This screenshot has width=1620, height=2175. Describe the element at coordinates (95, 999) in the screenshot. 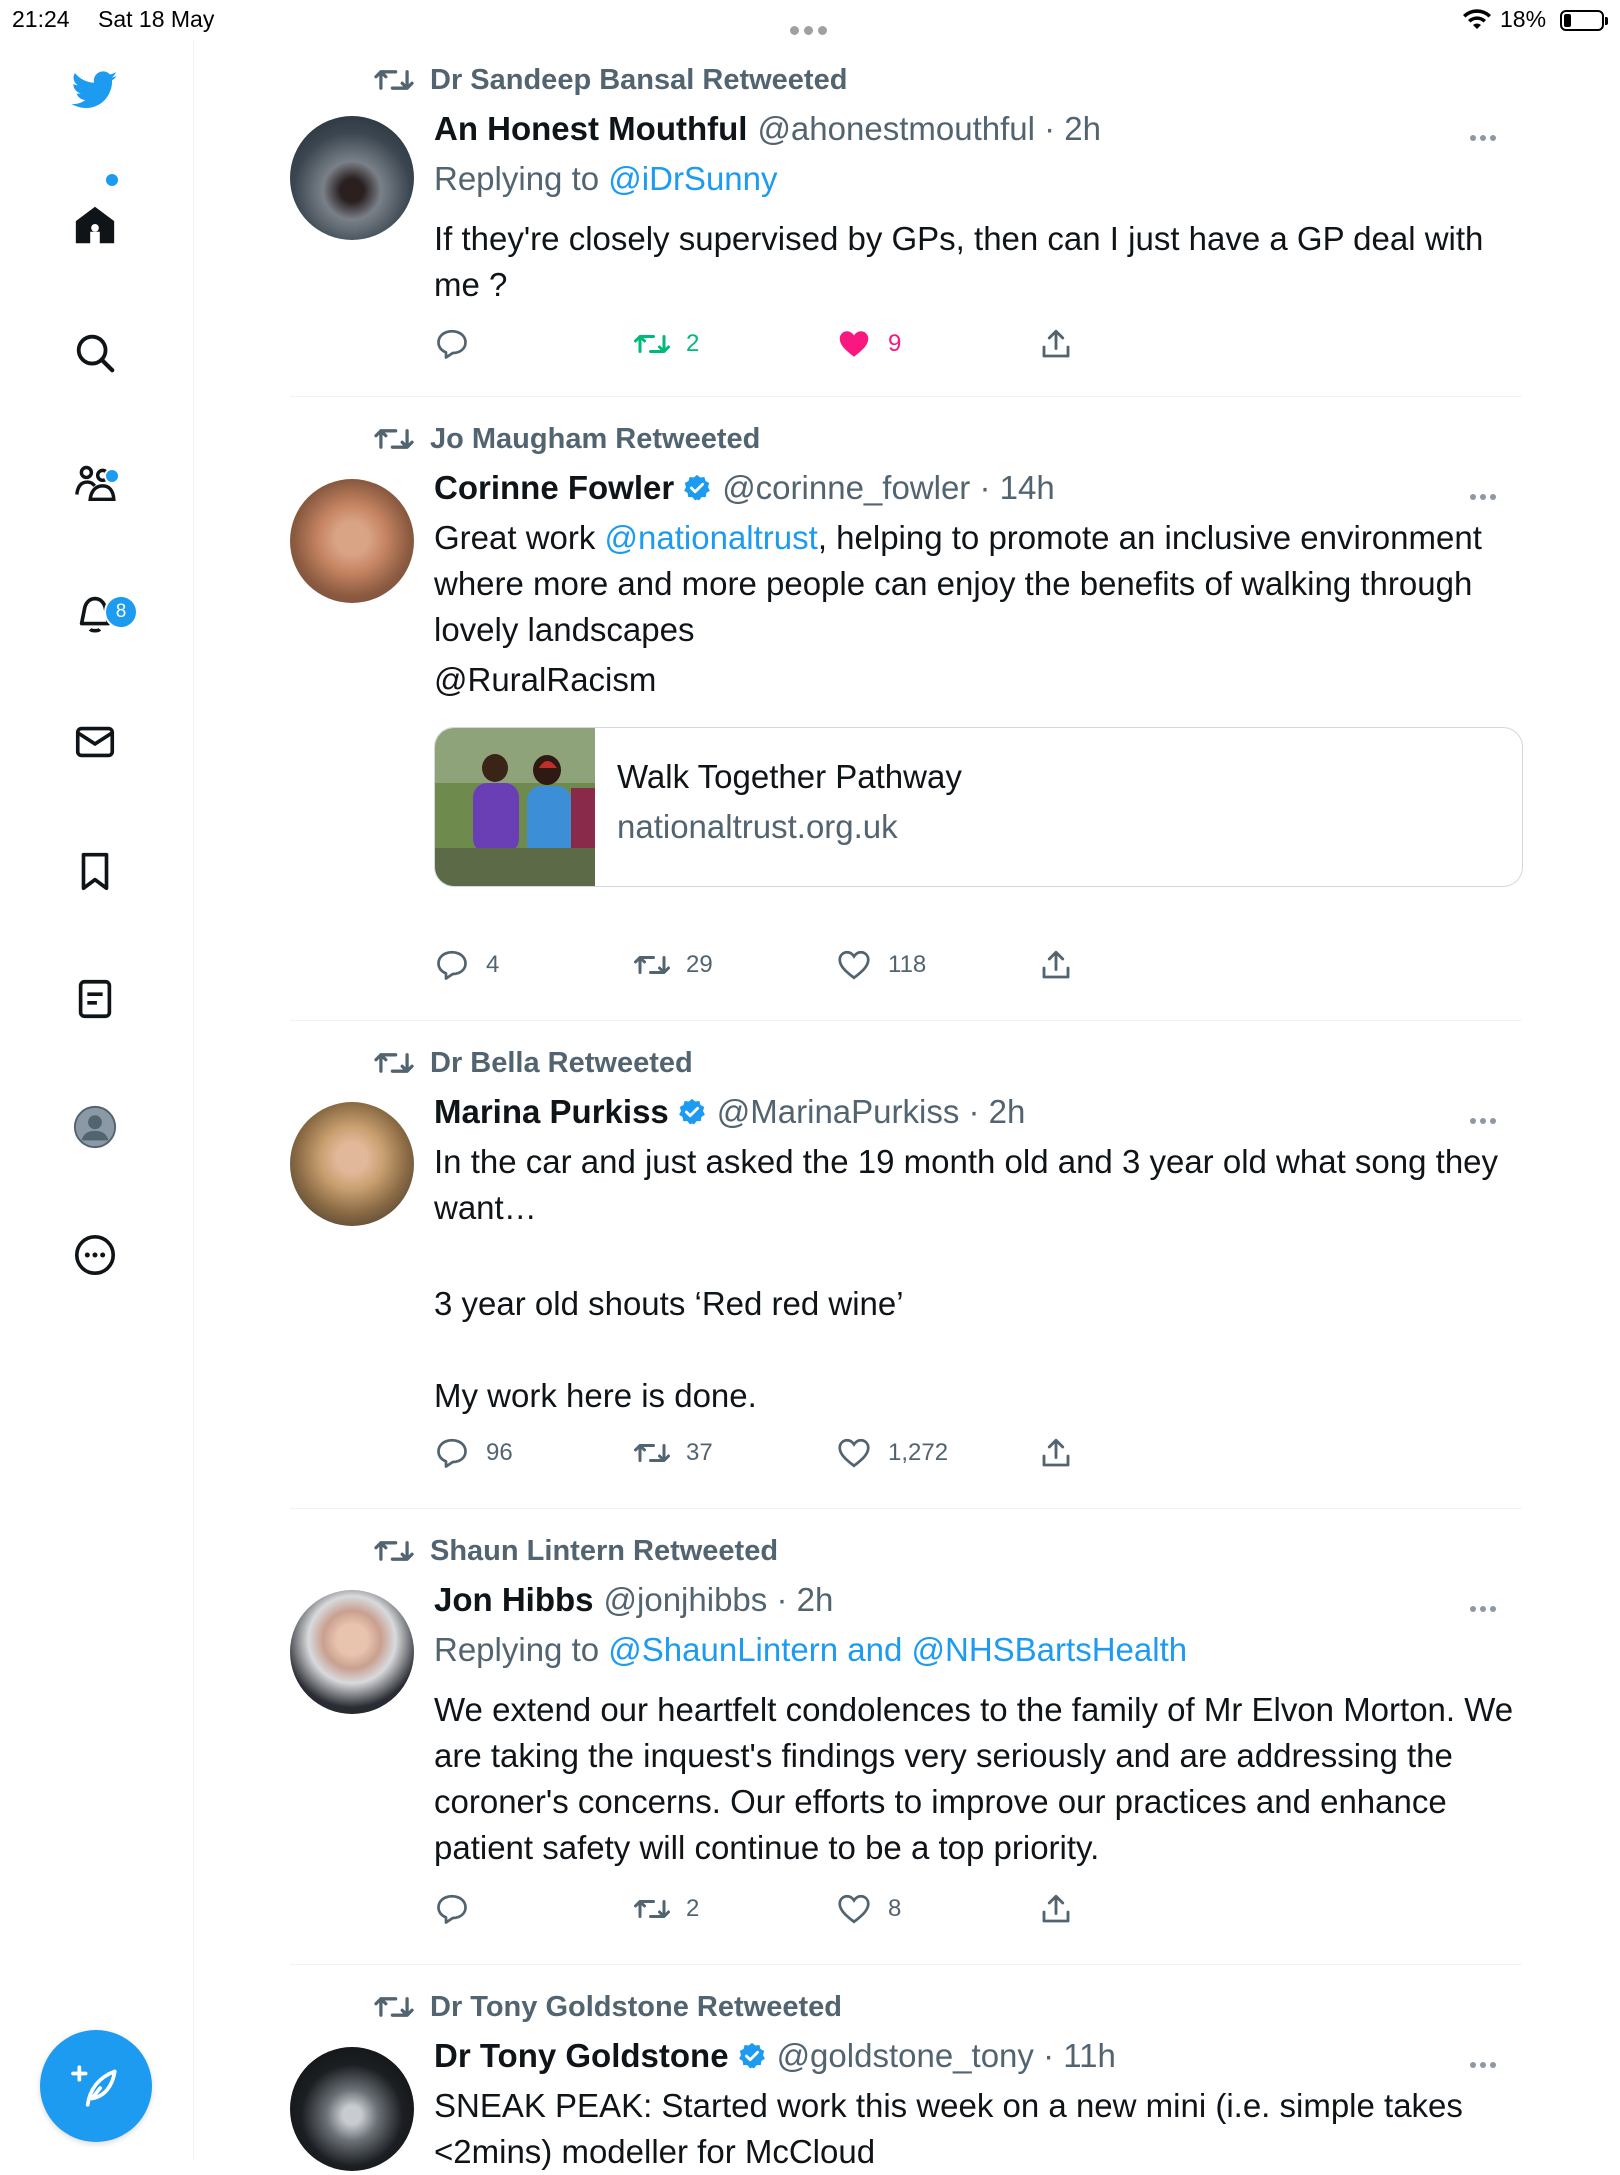

I see `lists-icon` at that location.